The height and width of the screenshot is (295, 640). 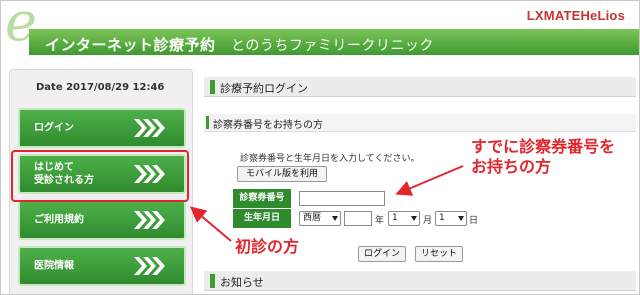 I want to click on card-number-input, so click(x=342, y=198).